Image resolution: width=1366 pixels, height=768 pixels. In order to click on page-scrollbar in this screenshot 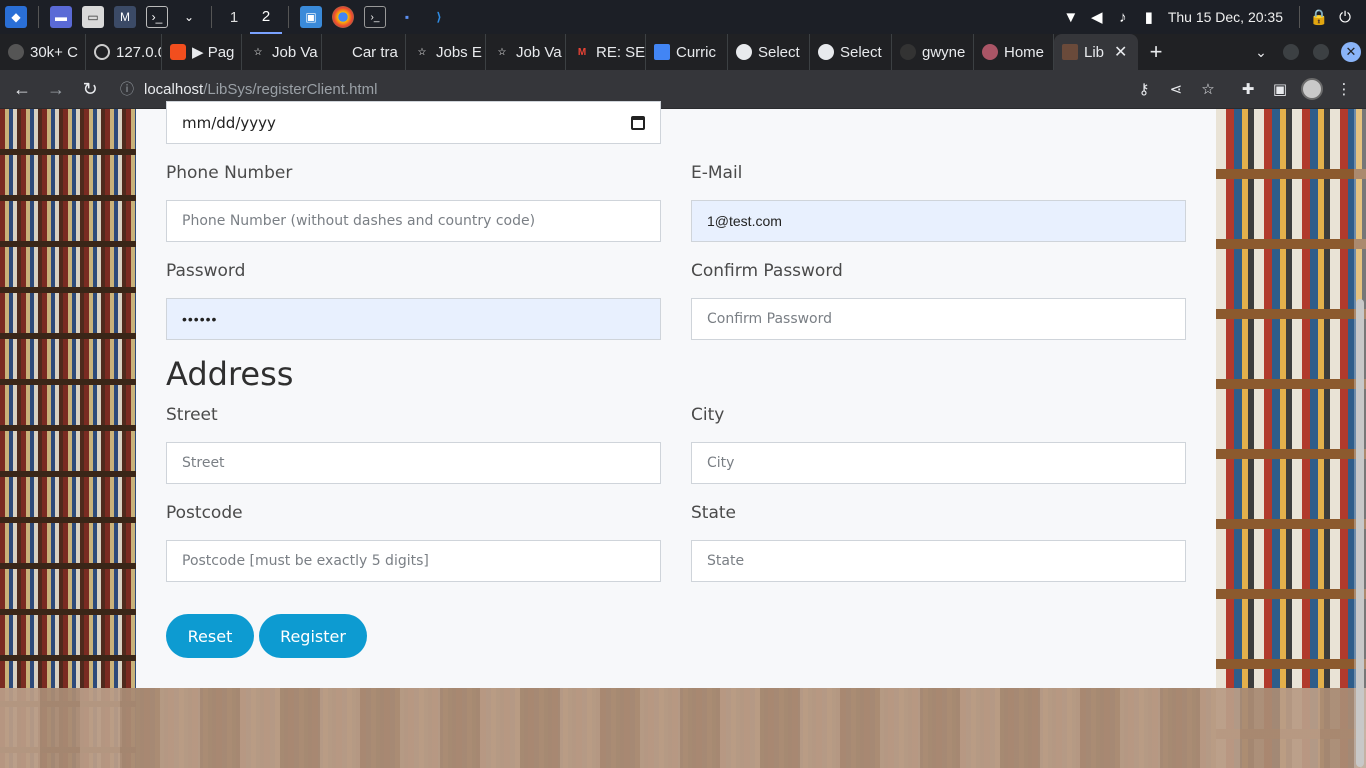, I will do `click(1360, 438)`.